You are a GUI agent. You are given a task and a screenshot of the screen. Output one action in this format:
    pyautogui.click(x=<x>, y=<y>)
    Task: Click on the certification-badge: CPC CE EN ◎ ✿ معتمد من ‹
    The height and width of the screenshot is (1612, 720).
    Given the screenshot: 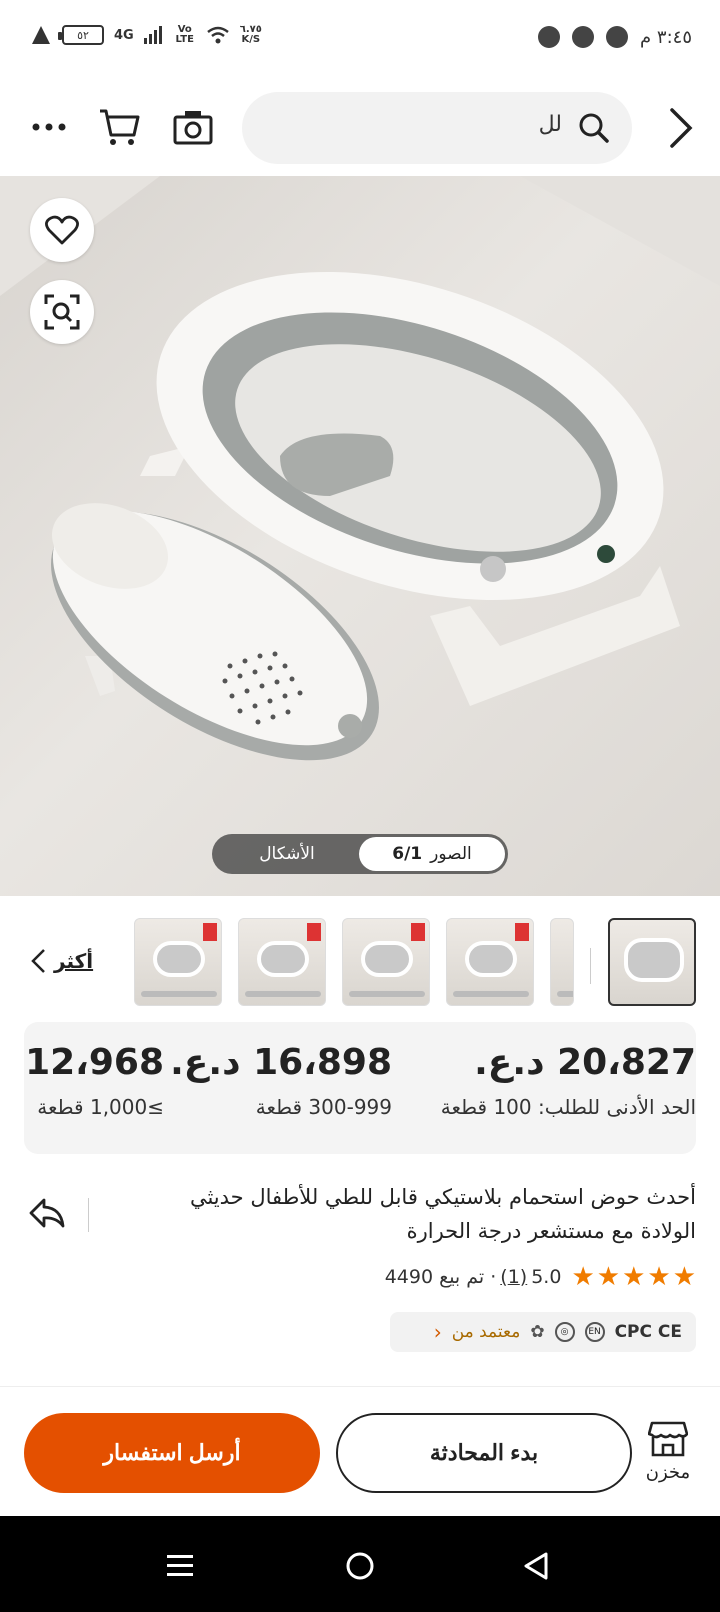 What is the action you would take?
    pyautogui.click(x=543, y=1332)
    